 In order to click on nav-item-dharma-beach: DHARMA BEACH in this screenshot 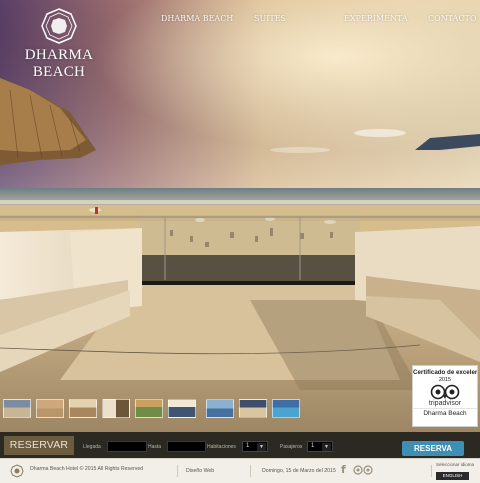, I will do `click(197, 18)`.